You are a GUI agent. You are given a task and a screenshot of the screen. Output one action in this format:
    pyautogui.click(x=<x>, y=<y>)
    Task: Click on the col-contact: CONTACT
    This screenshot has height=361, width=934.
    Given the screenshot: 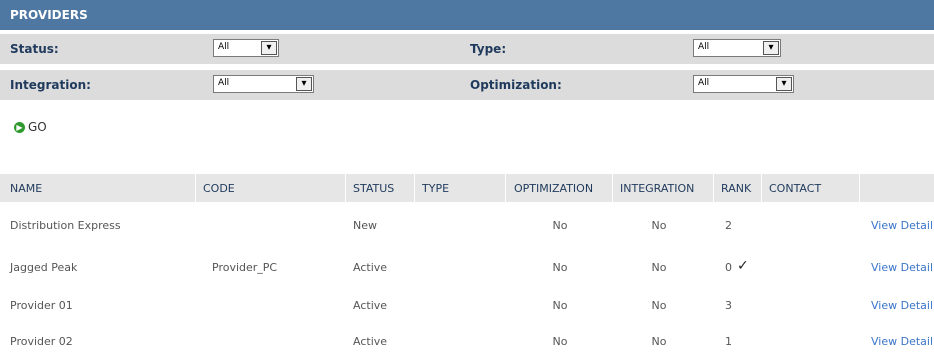 What is the action you would take?
    pyautogui.click(x=795, y=188)
    